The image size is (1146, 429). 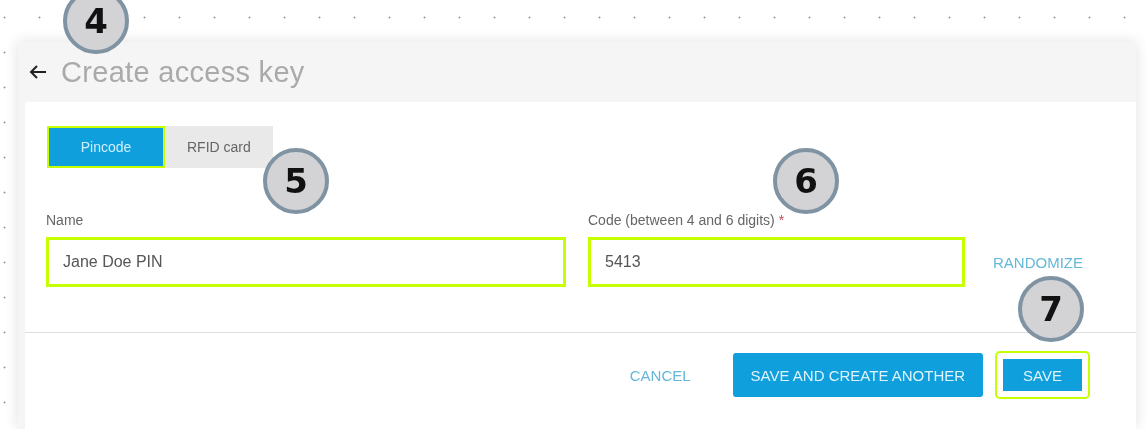 What do you see at coordinates (183, 72) in the screenshot?
I see `page-title: Create access key` at bounding box center [183, 72].